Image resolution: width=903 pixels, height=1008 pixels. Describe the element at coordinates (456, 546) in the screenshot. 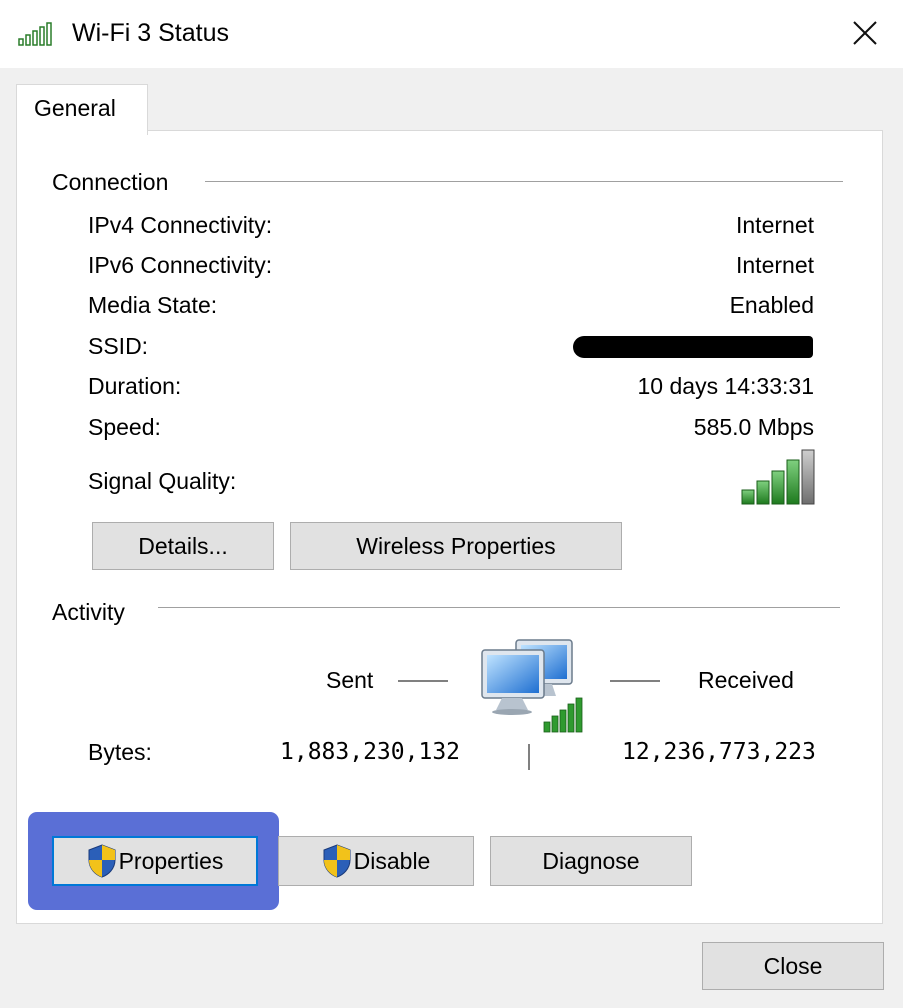

I see `wireless-properties-button: Wireless Properties` at that location.